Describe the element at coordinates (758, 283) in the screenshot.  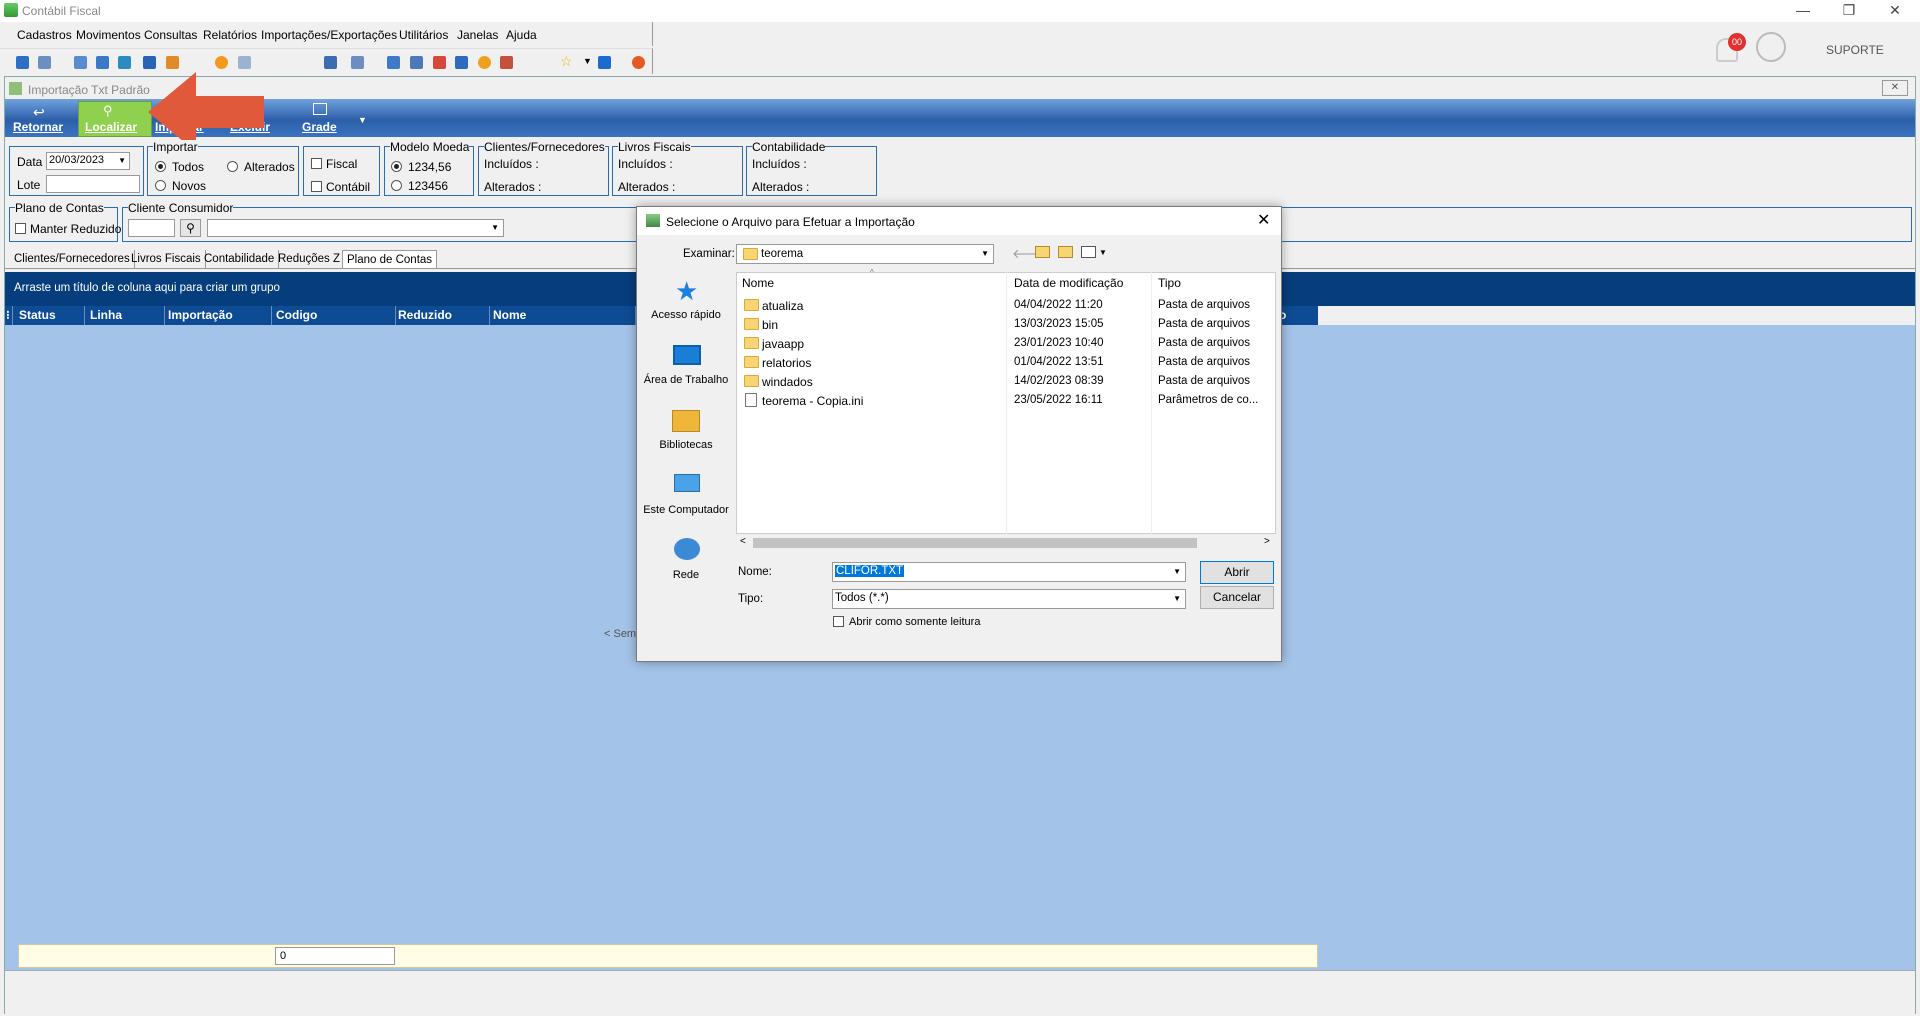
I see `header-nome: Nome` at that location.